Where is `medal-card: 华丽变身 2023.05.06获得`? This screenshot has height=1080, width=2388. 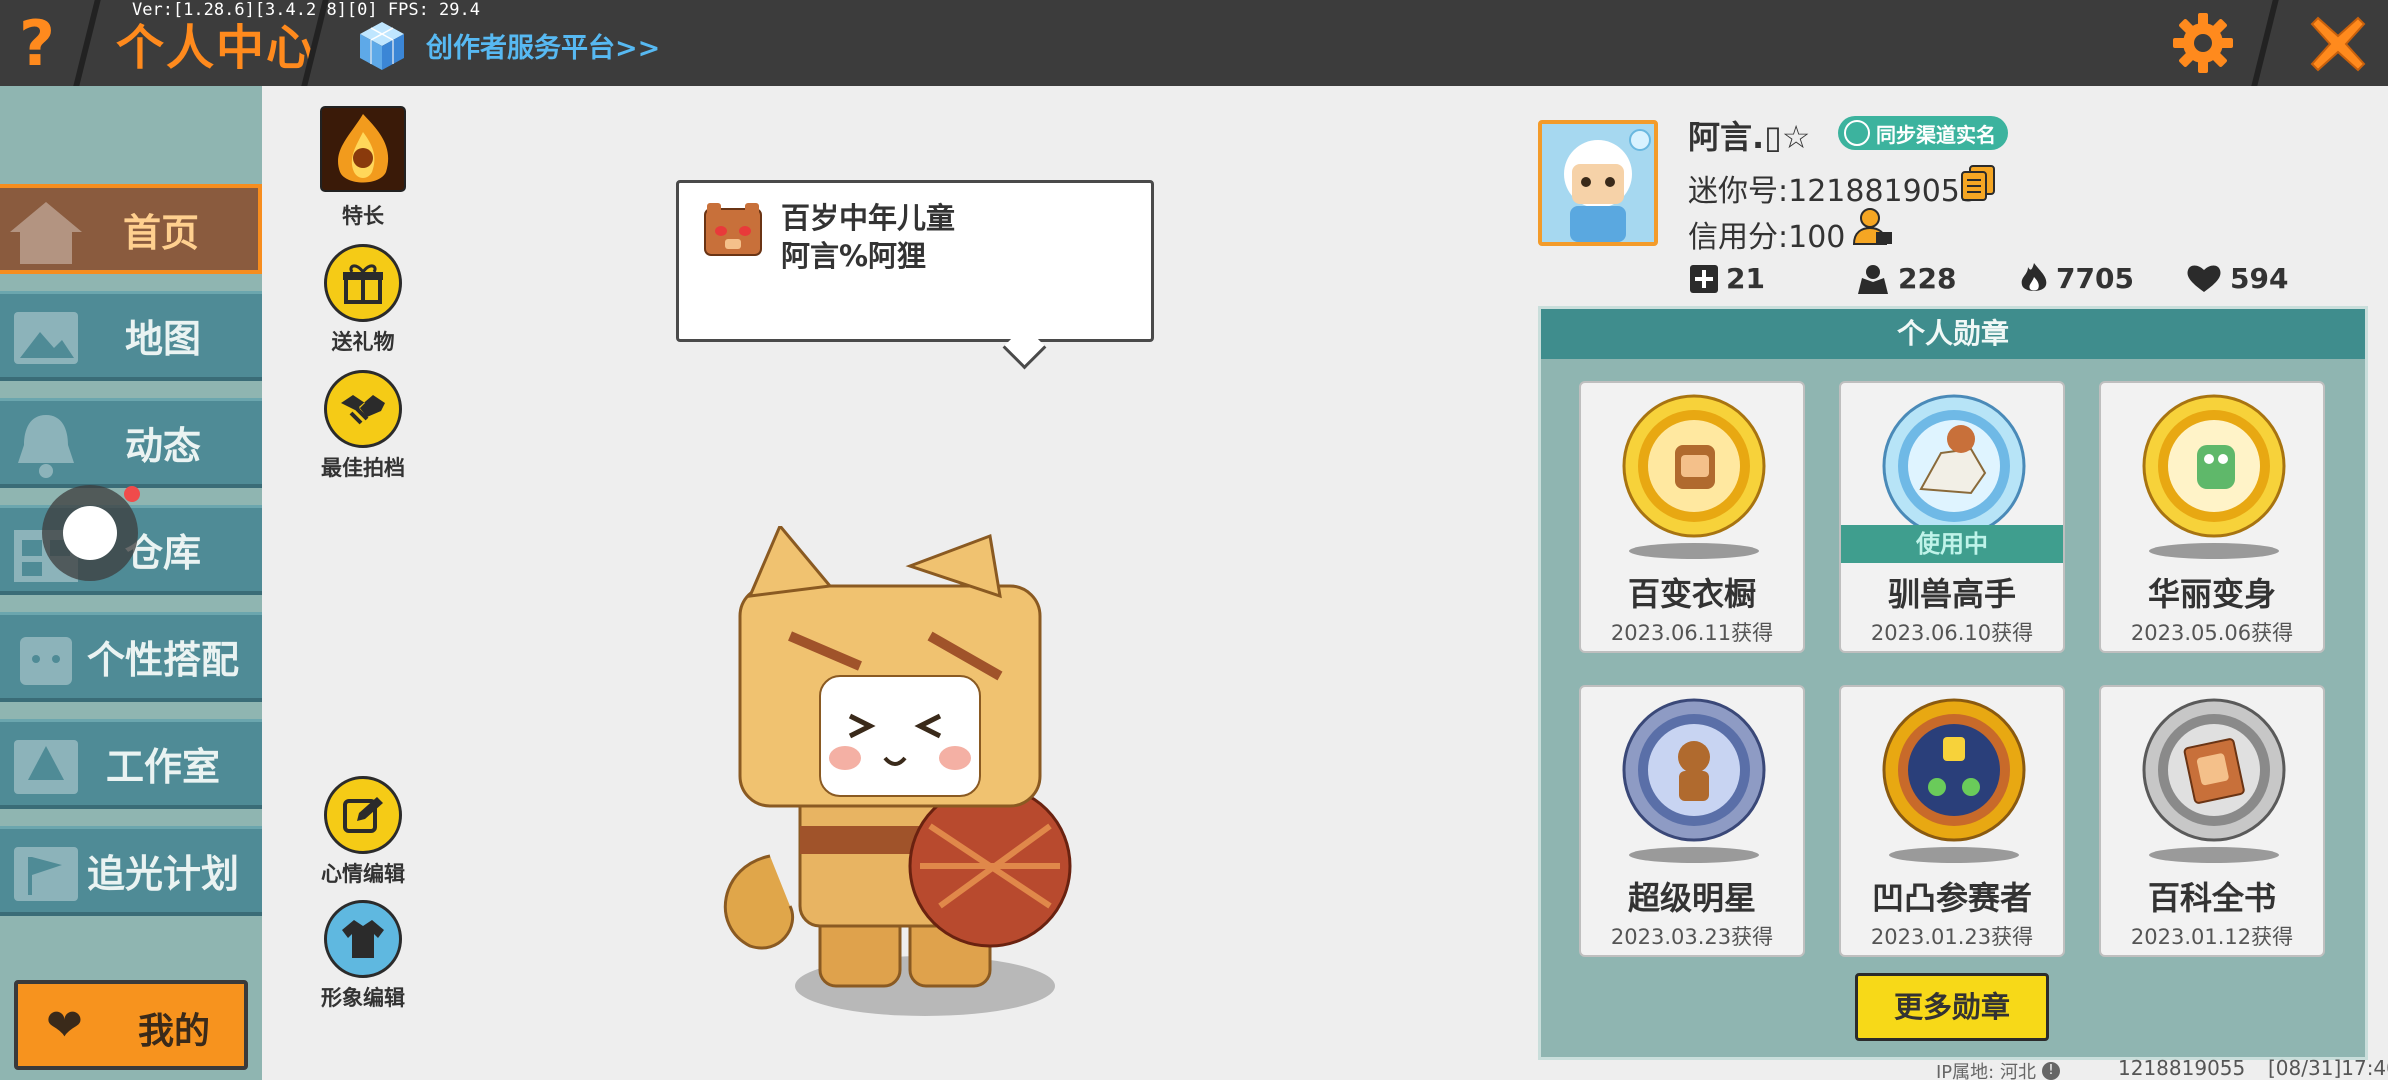 medal-card: 华丽变身 2023.05.06获得 is located at coordinates (2212, 517).